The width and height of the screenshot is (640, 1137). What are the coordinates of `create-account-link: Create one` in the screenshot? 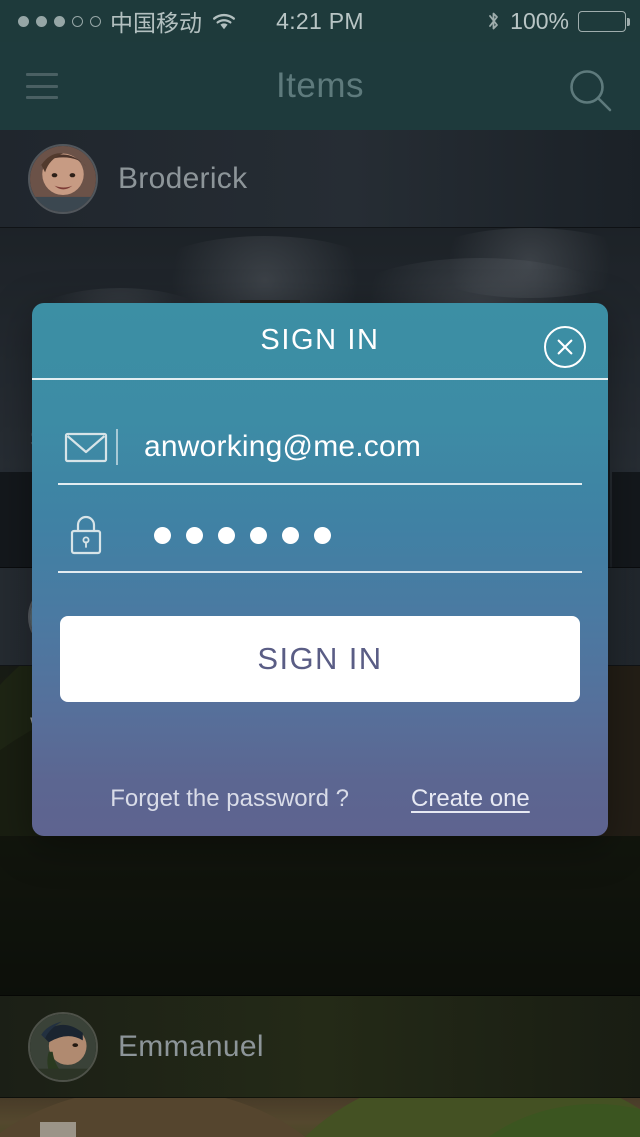 It's located at (470, 799).